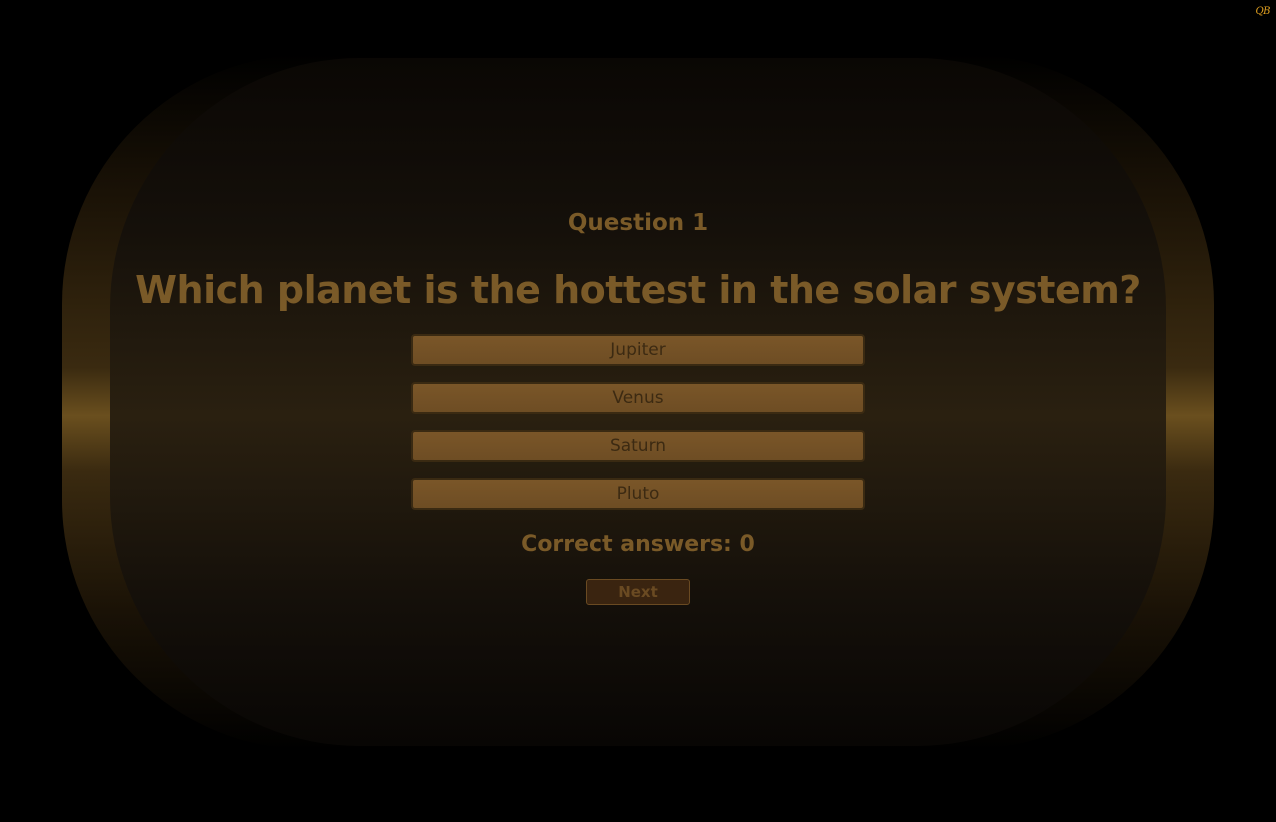  I want to click on answer-list: Jupiter Venus Saturn Pluto, so click(638, 430).